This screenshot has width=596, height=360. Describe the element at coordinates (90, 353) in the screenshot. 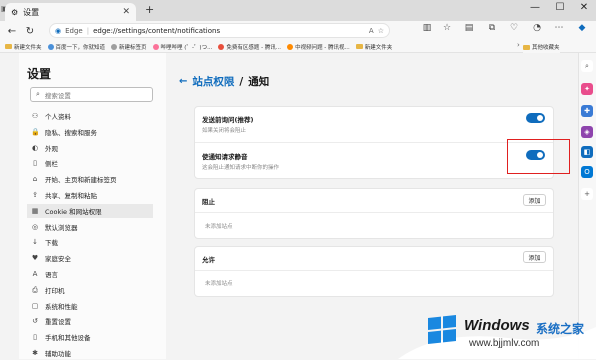

I see `nav-item-accessibility: ✱ 辅助功能` at that location.